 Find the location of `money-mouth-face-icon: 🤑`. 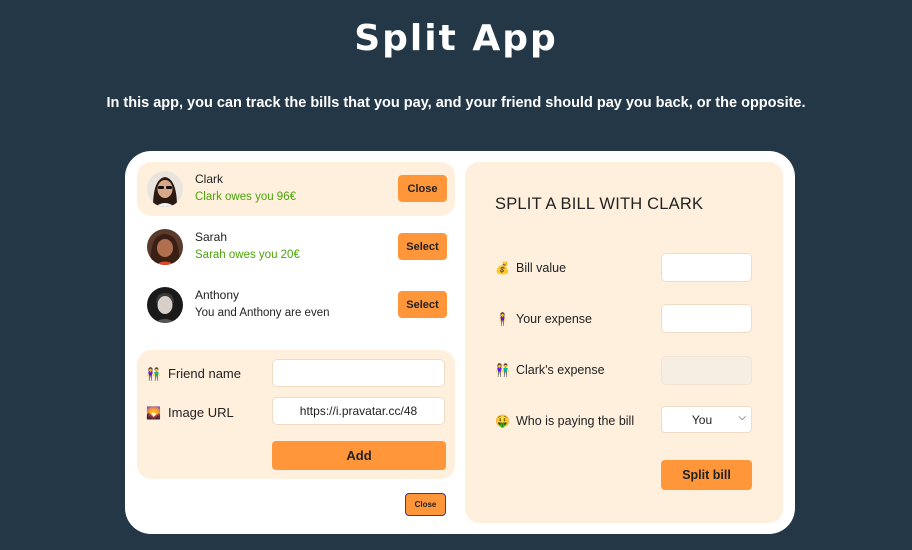

money-mouth-face-icon: 🤑 is located at coordinates (502, 421).